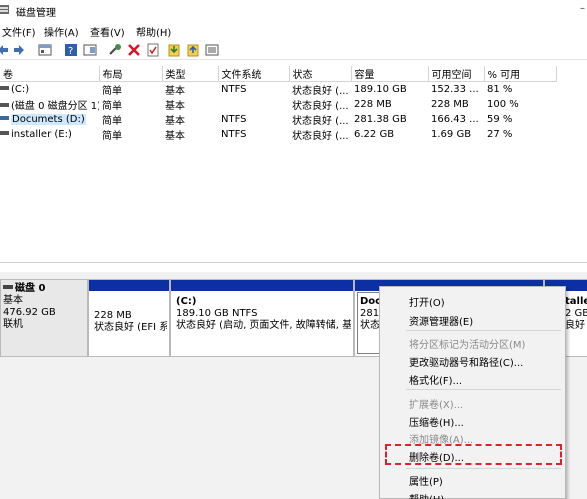 The image size is (587, 499). Describe the element at coordinates (263, 325) in the screenshot. I see `partition-status: 状态良好 (启动, 页面文件, 故障转储, 基本` at that location.